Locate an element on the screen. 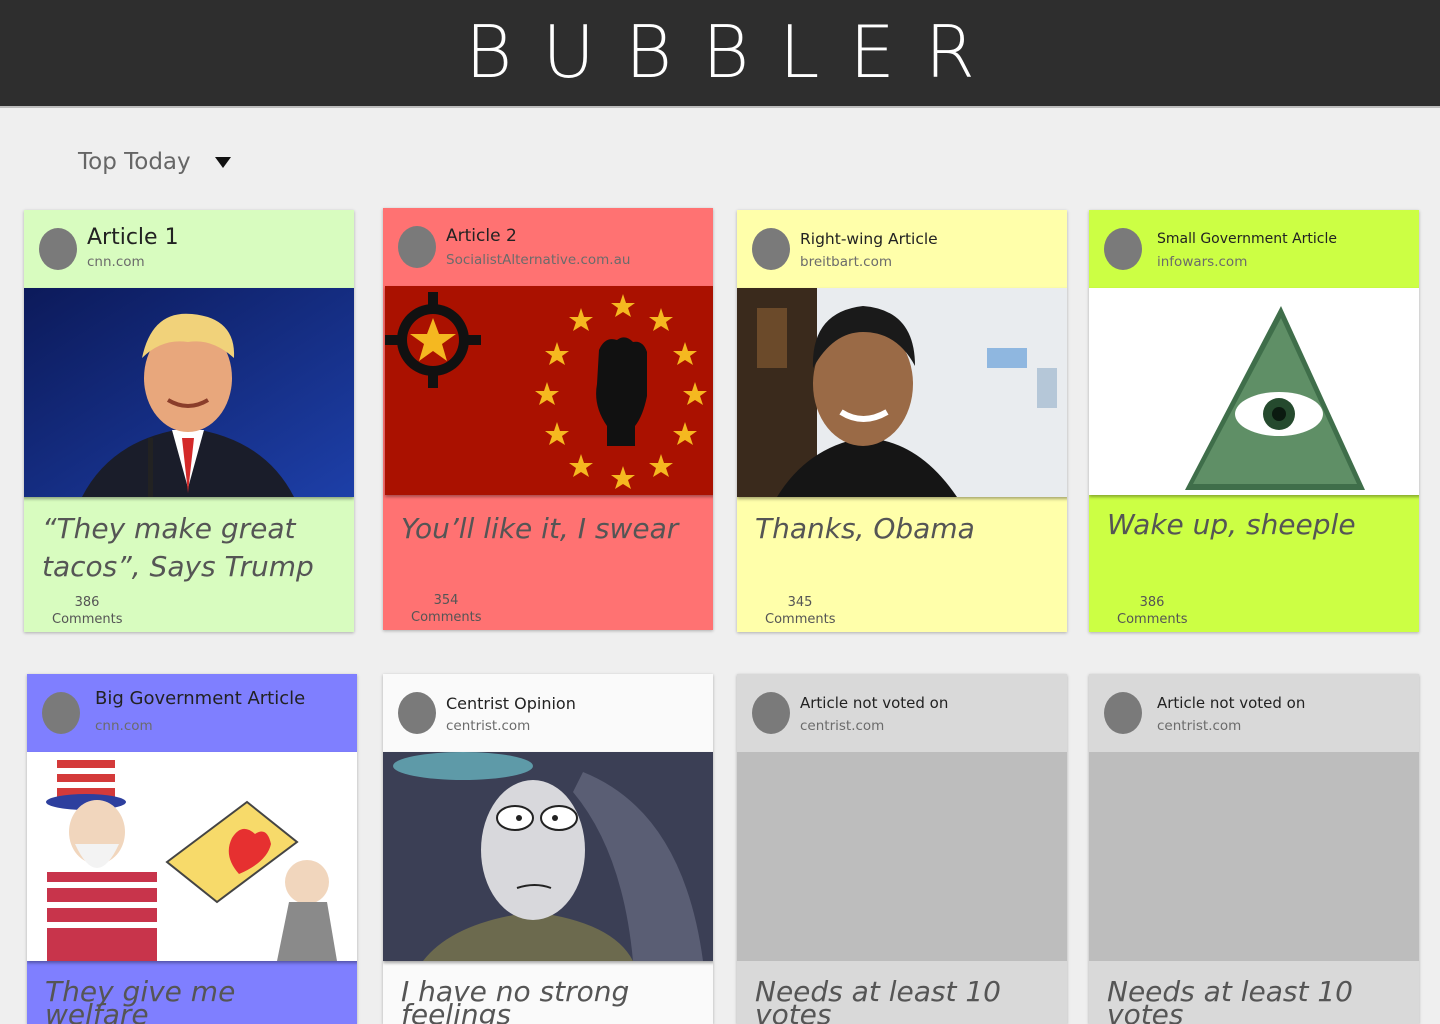  article-caption: Wake up, sheeple is located at coordinates (1231, 524).